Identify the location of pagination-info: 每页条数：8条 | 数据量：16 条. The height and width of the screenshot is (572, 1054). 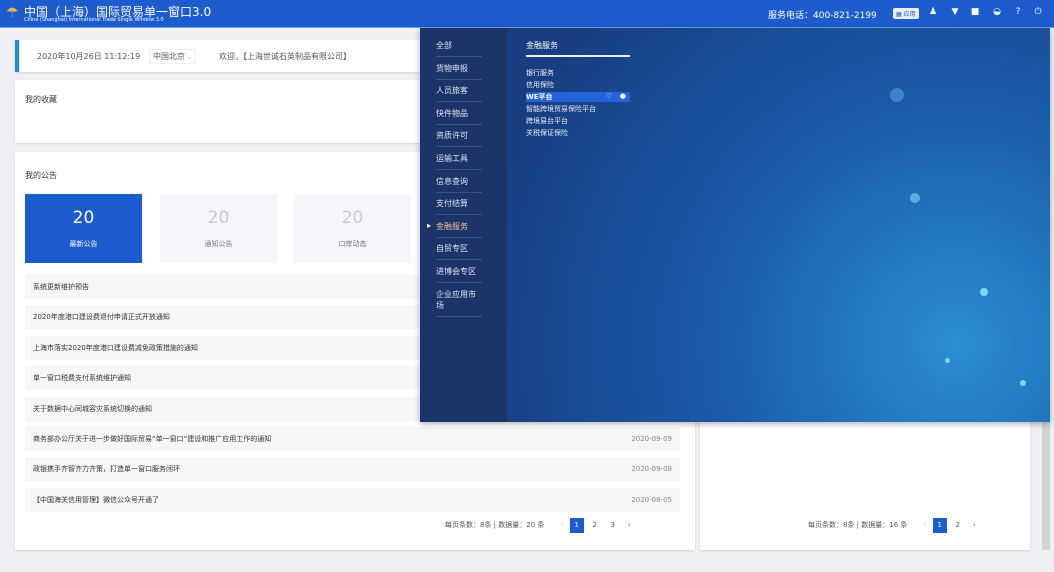
(858, 525).